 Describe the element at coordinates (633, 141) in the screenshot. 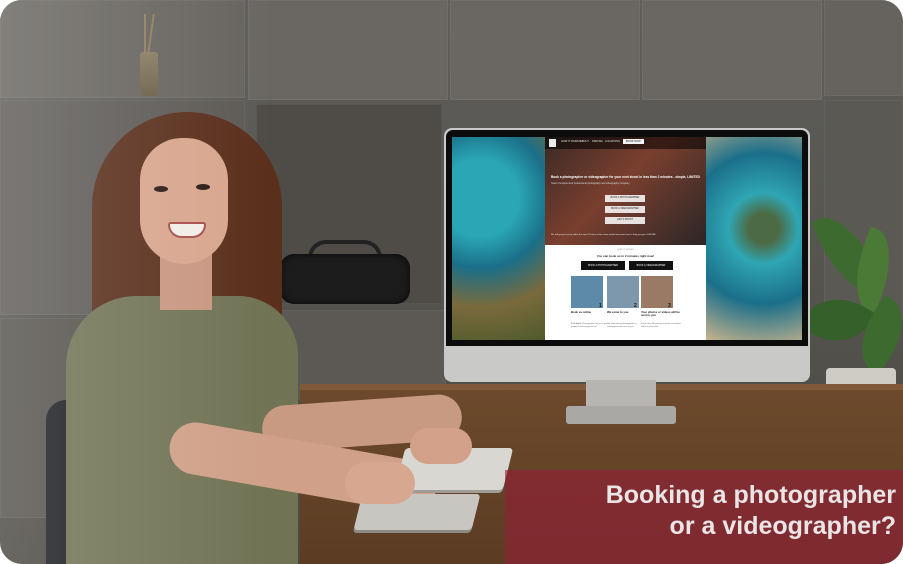

I see `nav-cta-button: BOOK NOW` at that location.